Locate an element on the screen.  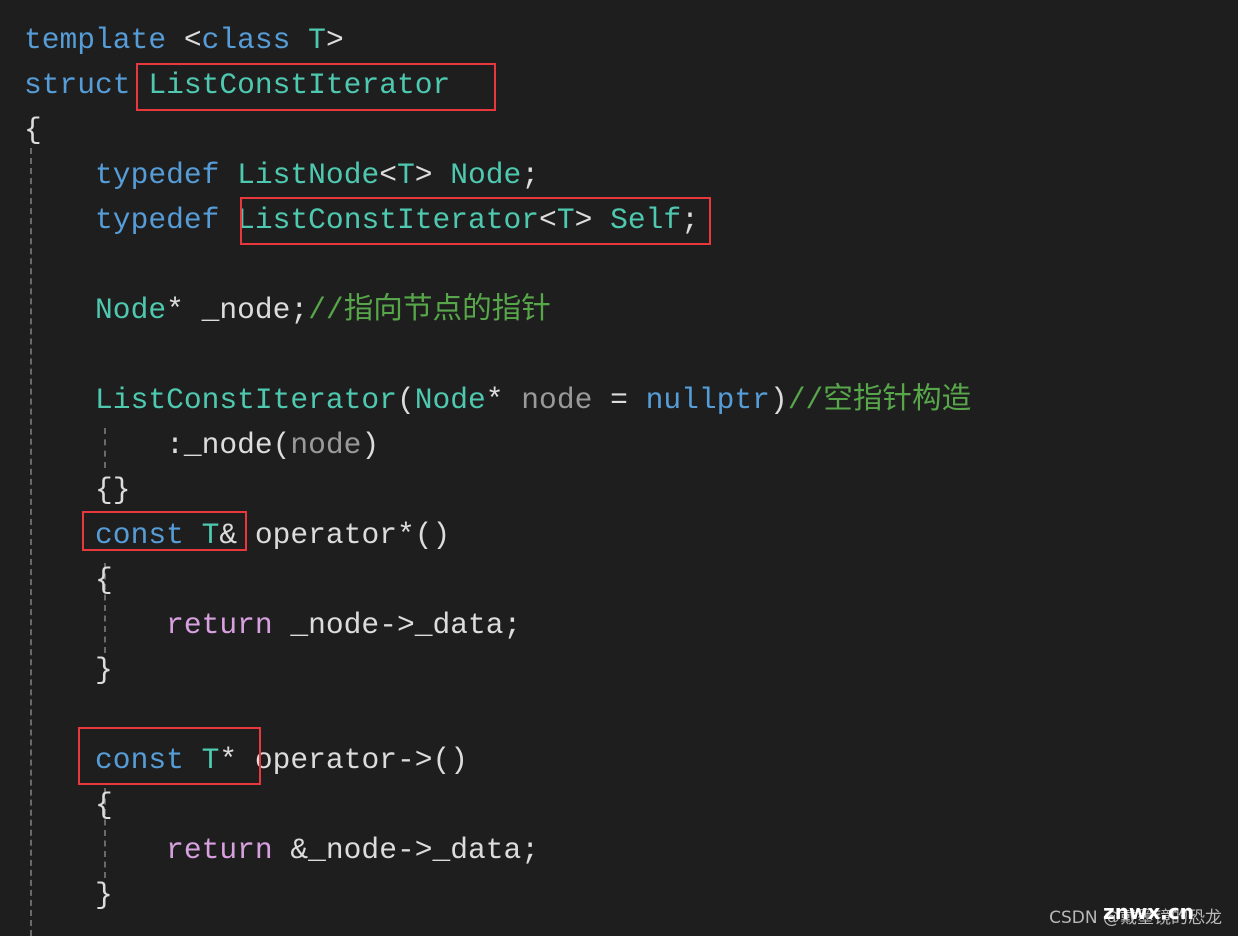
code-line: :_node(node) is located at coordinates (497, 445).